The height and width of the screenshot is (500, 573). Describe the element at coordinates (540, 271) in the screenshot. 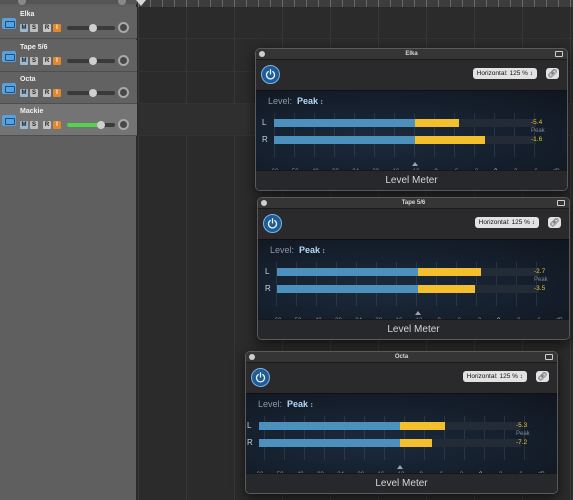

I see `peak-value-l: -2.7` at that location.